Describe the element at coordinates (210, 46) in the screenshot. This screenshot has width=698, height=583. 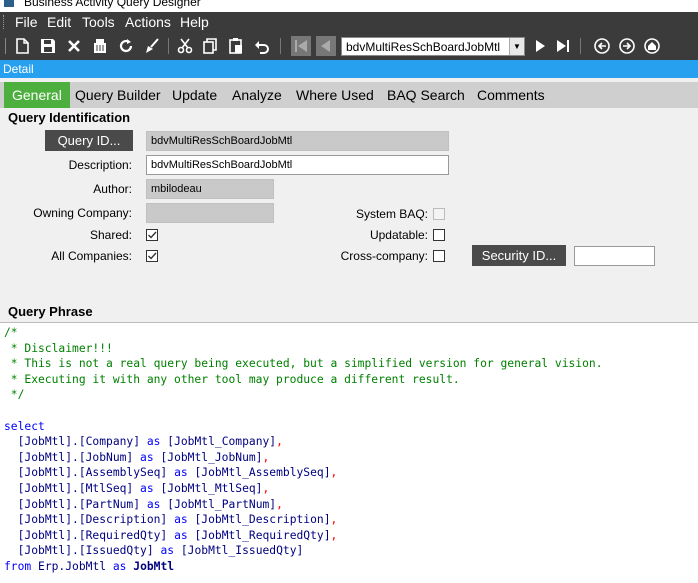
I see `copy-icon` at that location.